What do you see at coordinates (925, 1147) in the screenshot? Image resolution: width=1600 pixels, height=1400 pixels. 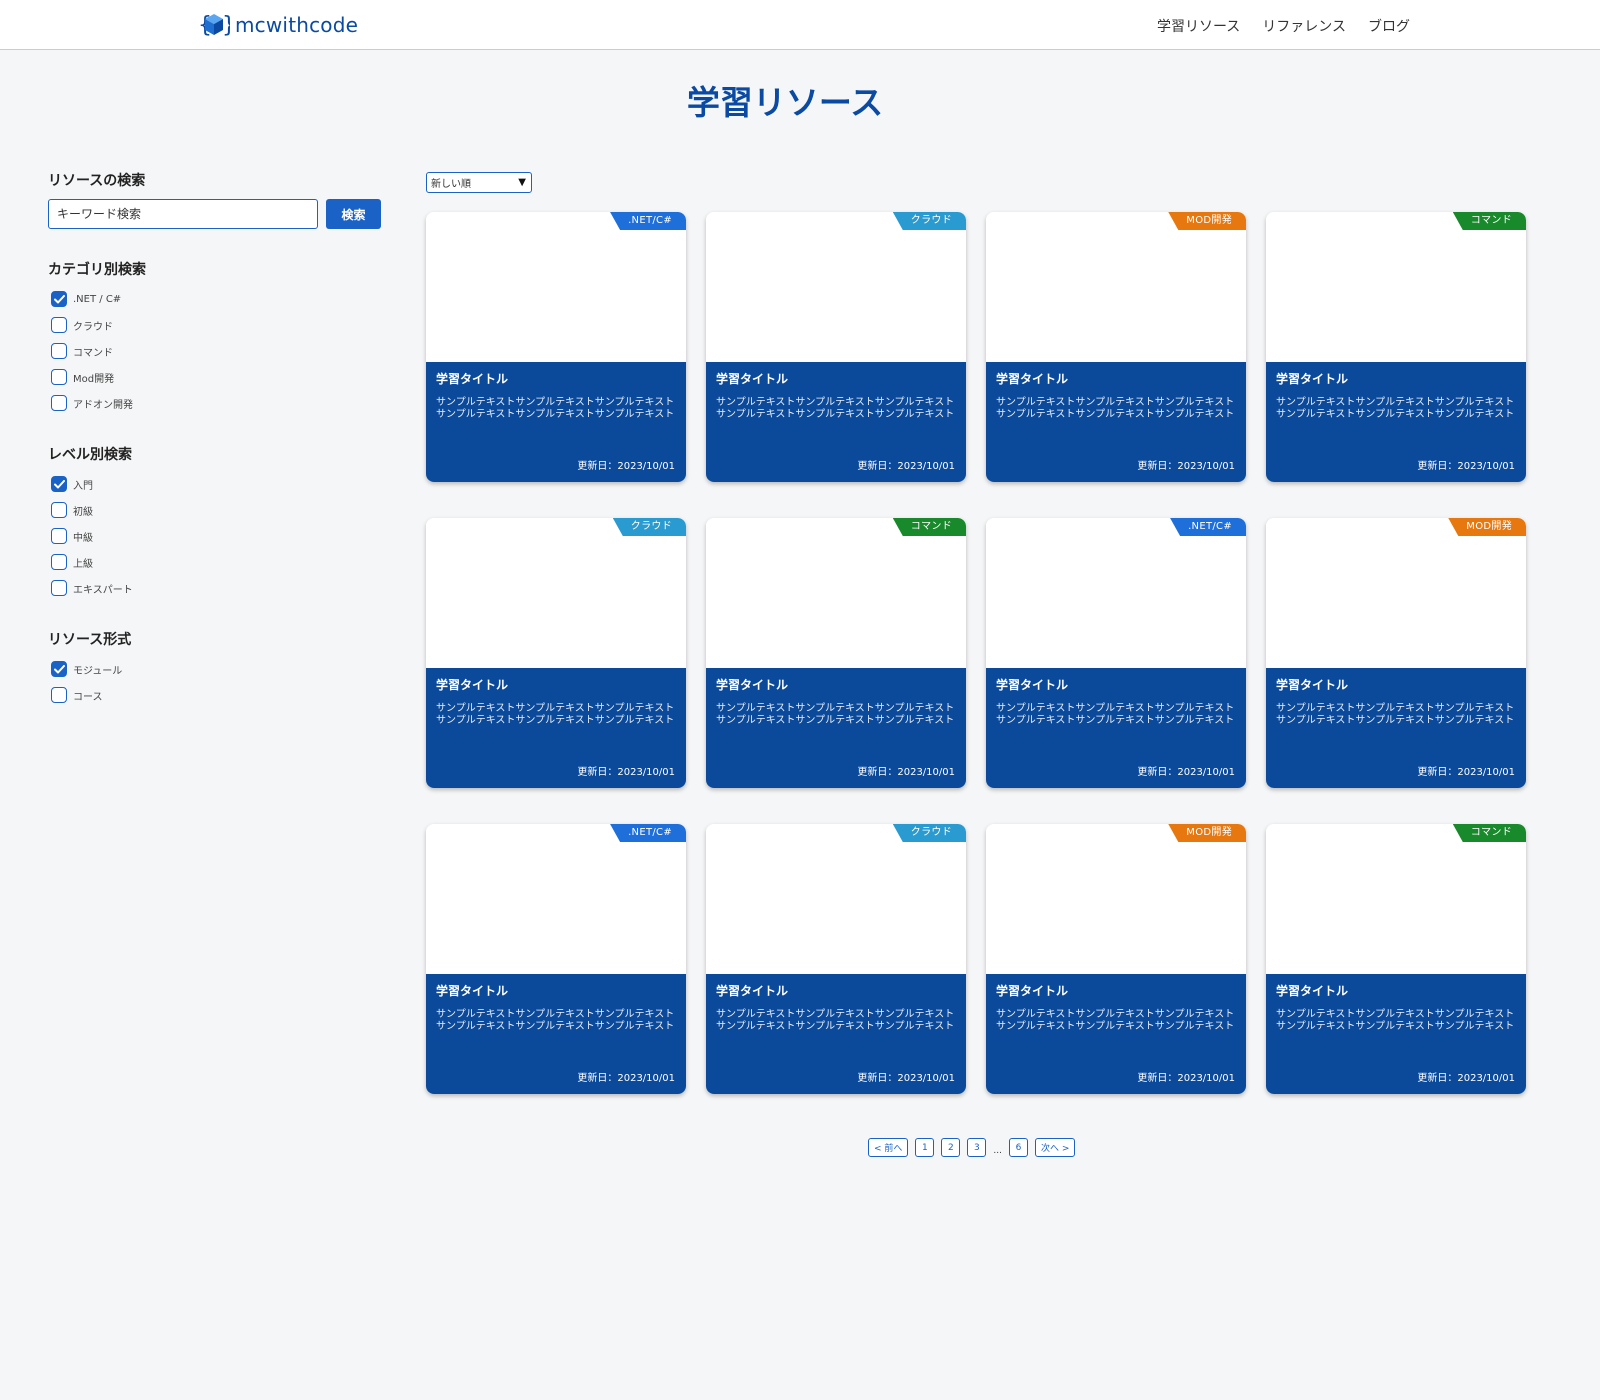 I see `page-button-1: 1` at bounding box center [925, 1147].